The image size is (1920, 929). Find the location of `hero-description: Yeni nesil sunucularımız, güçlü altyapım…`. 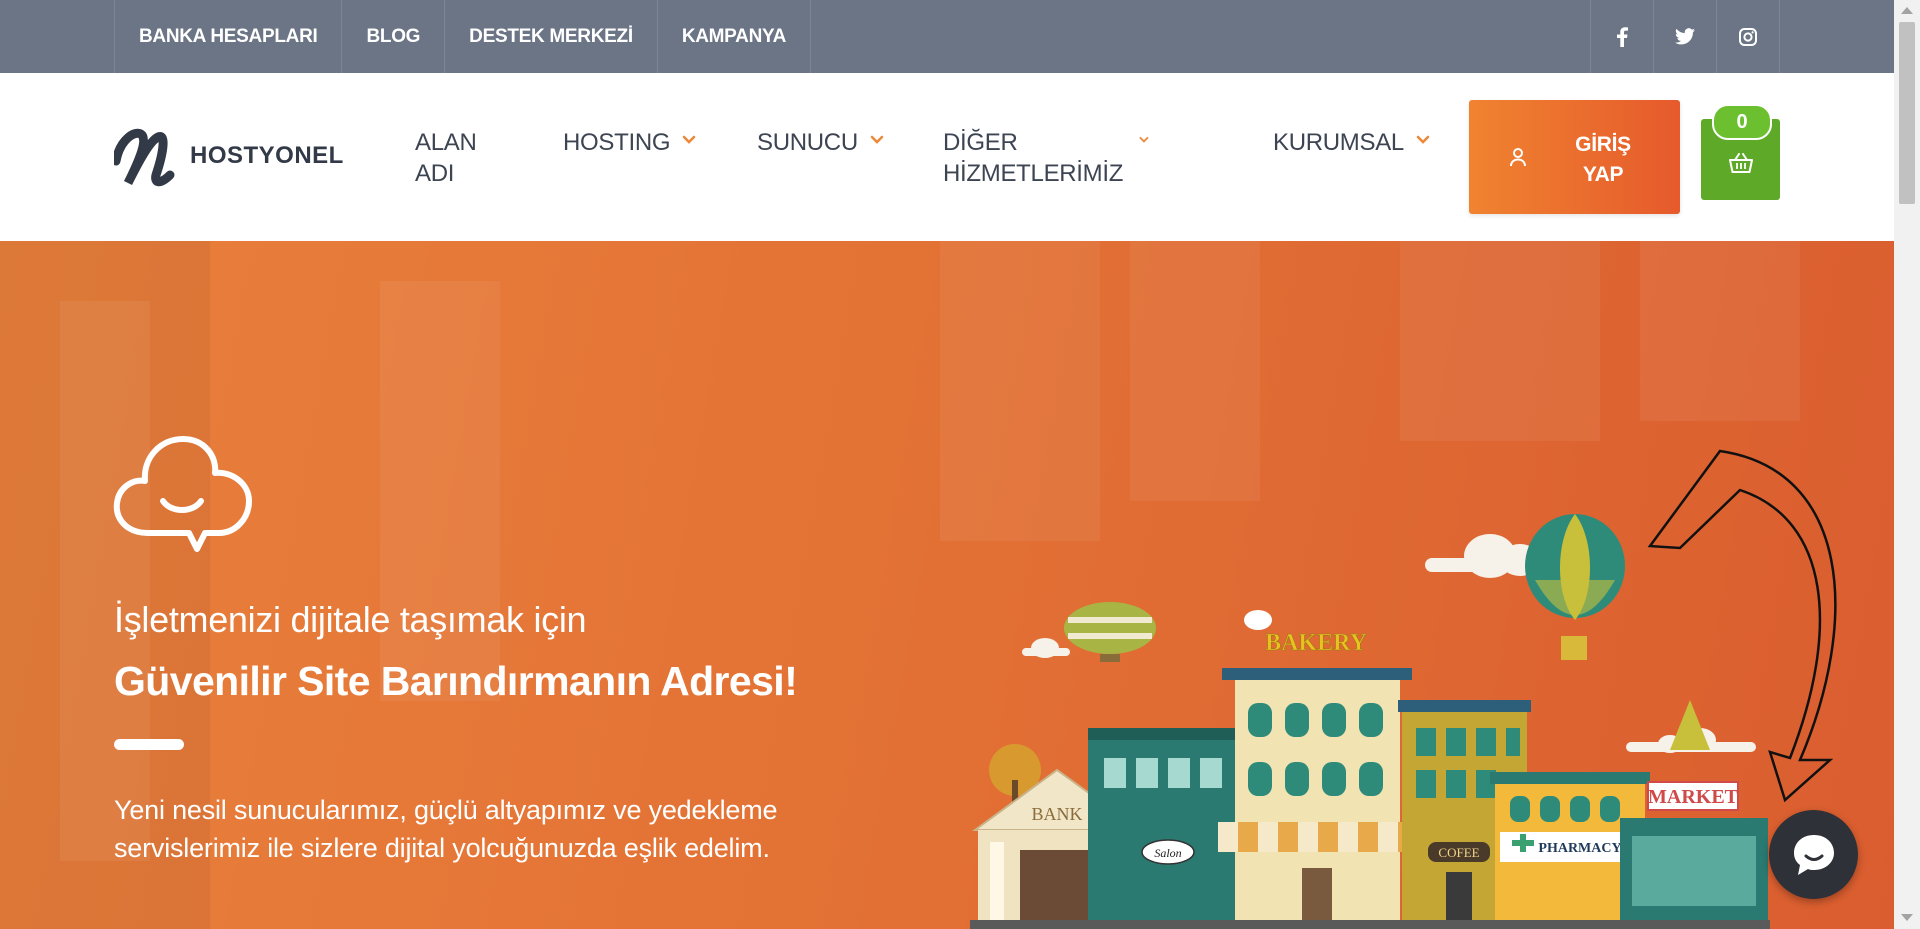

hero-description: Yeni nesil sunucularımız, güçlü altyapım… is located at coordinates (494, 829).